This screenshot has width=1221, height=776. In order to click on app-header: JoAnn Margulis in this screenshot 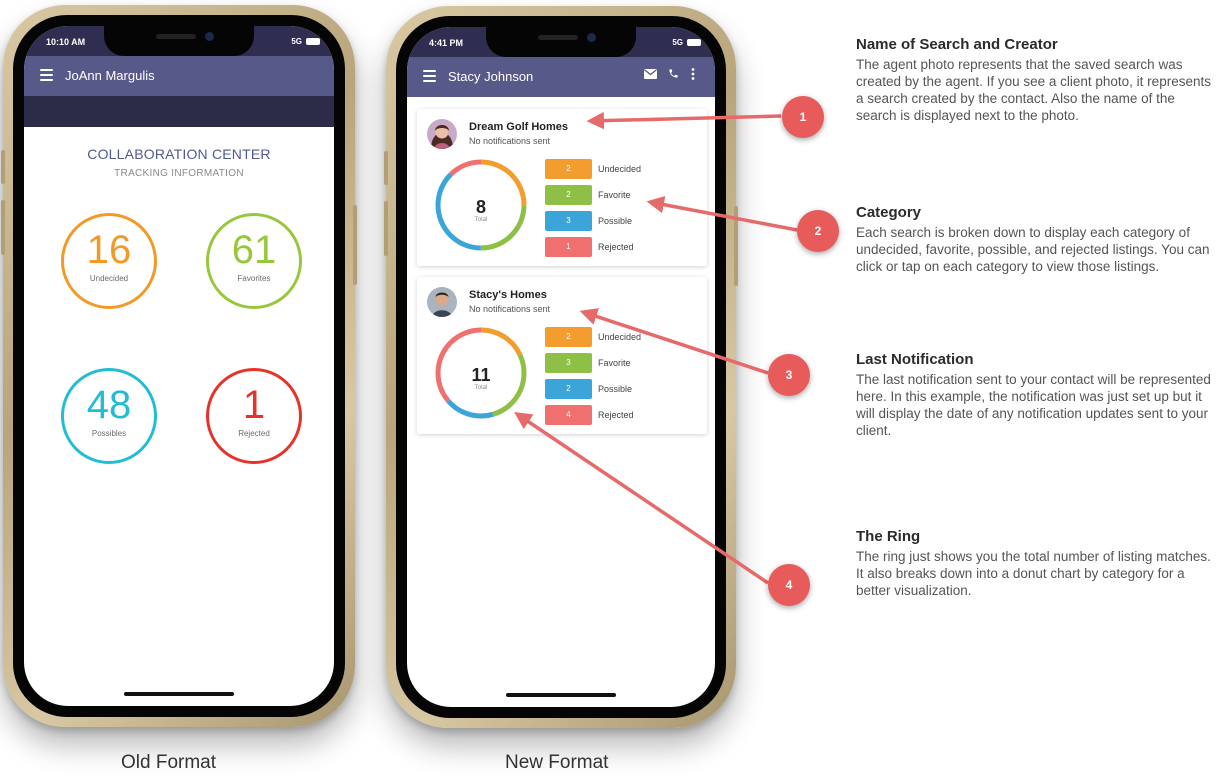, I will do `click(179, 76)`.